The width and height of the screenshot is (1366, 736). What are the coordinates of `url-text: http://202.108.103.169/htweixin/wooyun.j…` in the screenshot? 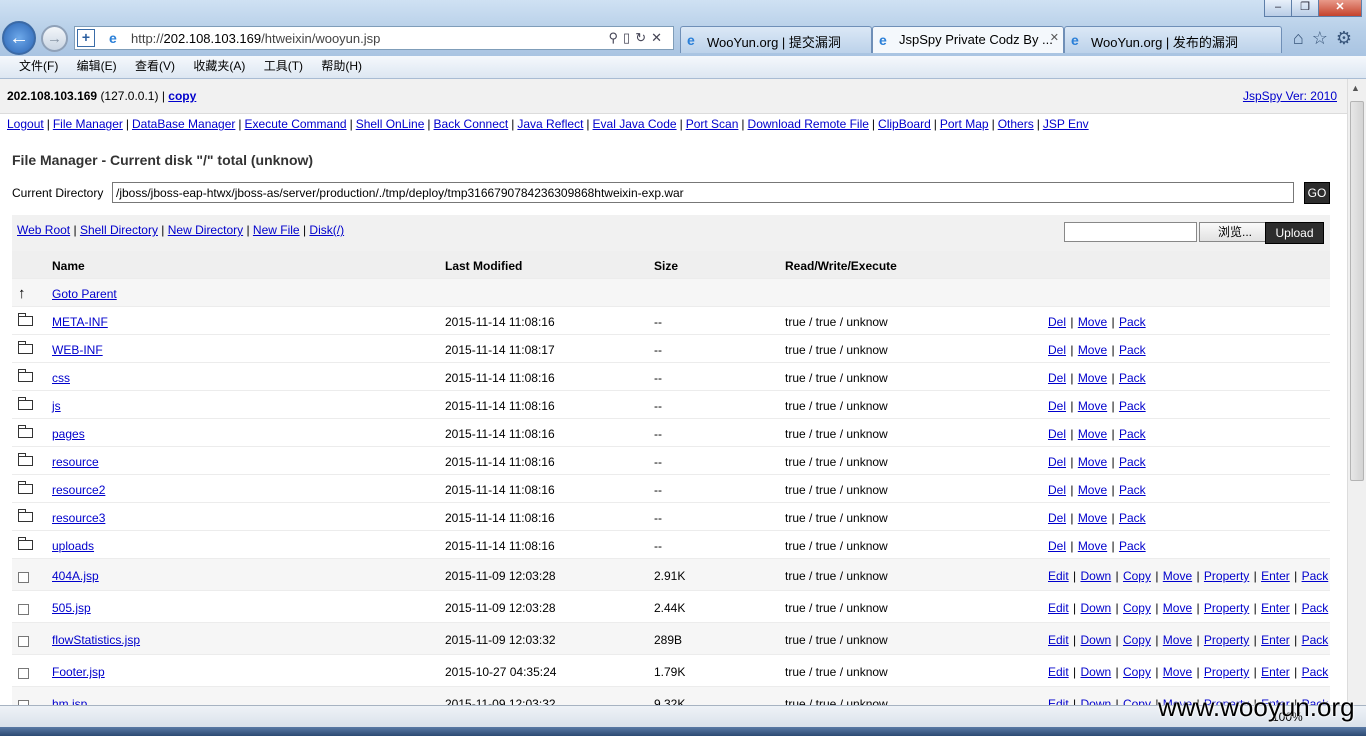 It's located at (255, 38).